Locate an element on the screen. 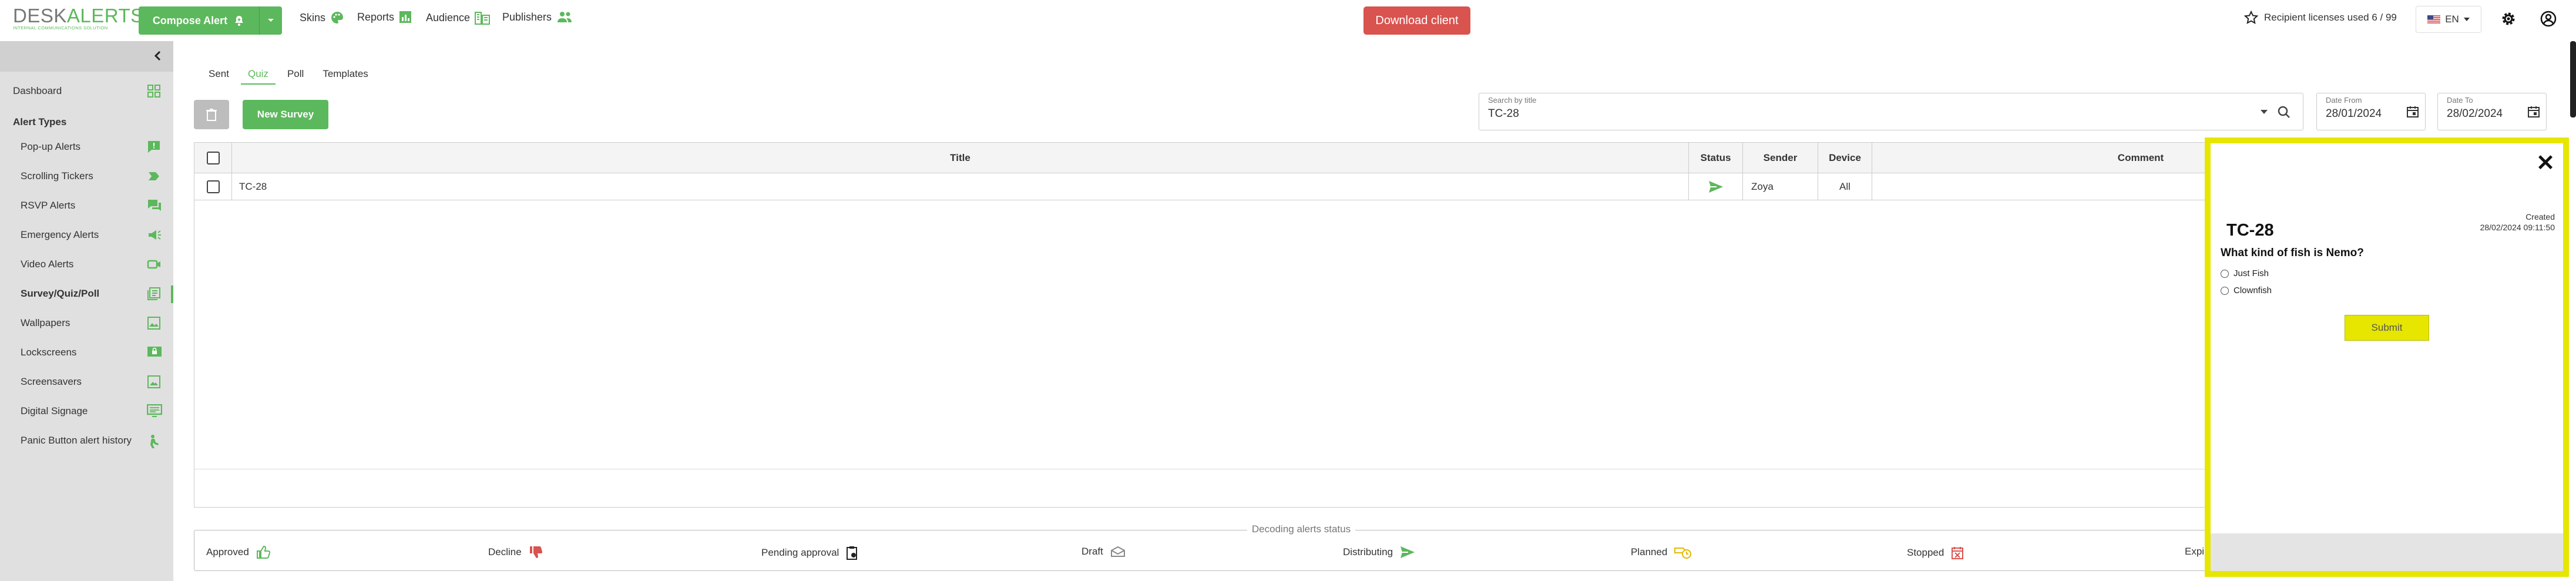 This screenshot has height=581, width=2576. sidebar-item-digital-signage: Digital Signage is located at coordinates (86, 411).